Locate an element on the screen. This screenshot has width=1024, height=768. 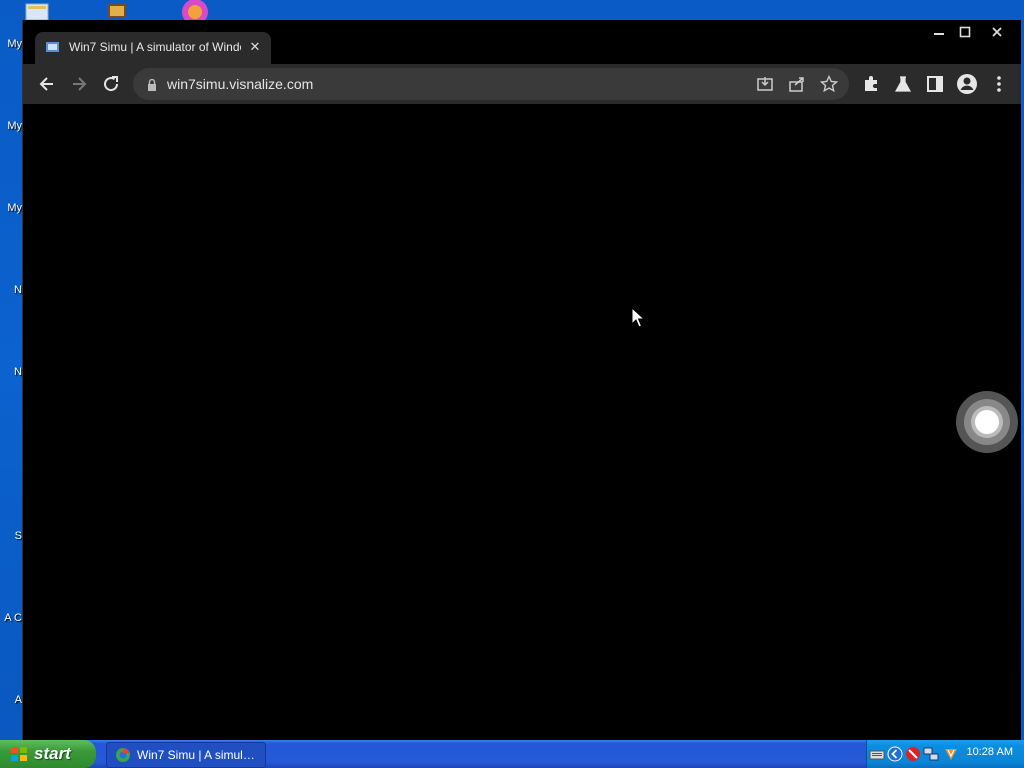
network-icon is located at coordinates (931, 754).